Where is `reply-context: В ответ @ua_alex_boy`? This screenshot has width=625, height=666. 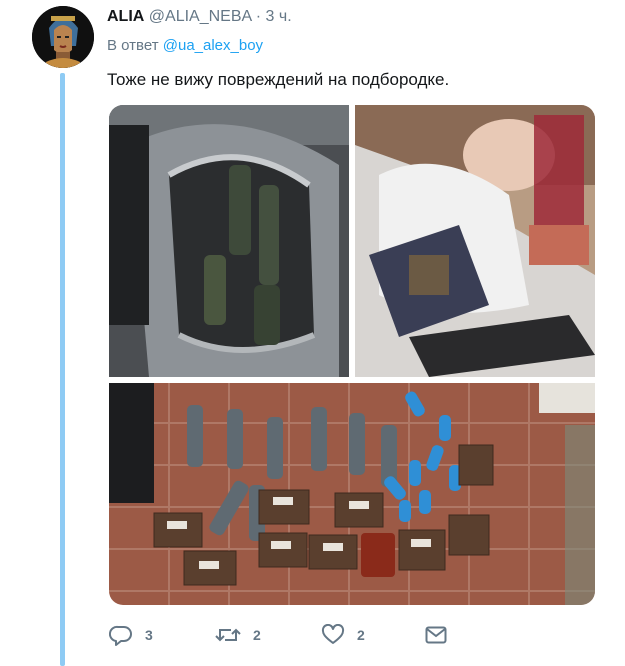
reply-context: В ответ @ua_alex_boy is located at coordinates (185, 46).